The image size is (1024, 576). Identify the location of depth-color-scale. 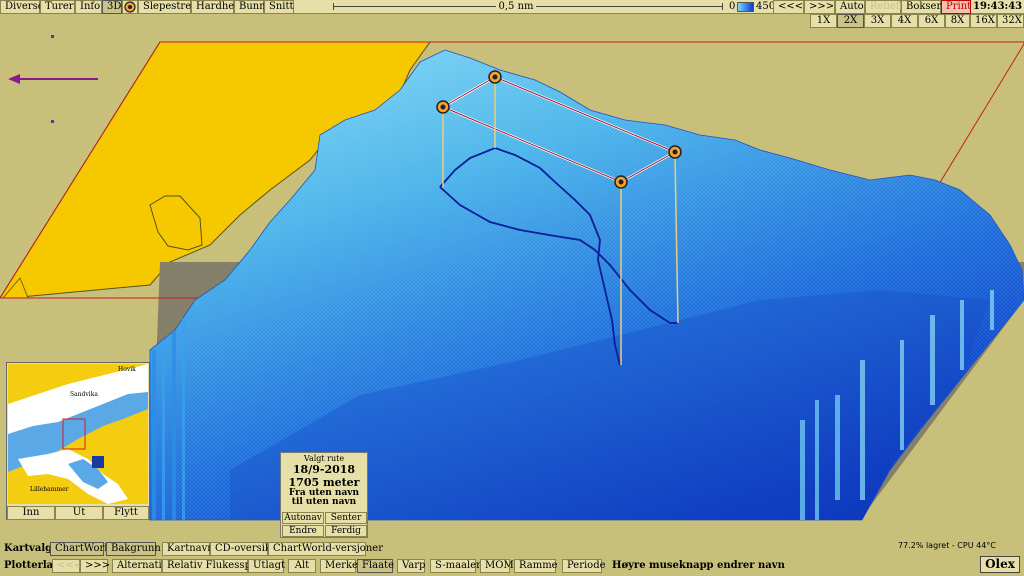
(745, 7).